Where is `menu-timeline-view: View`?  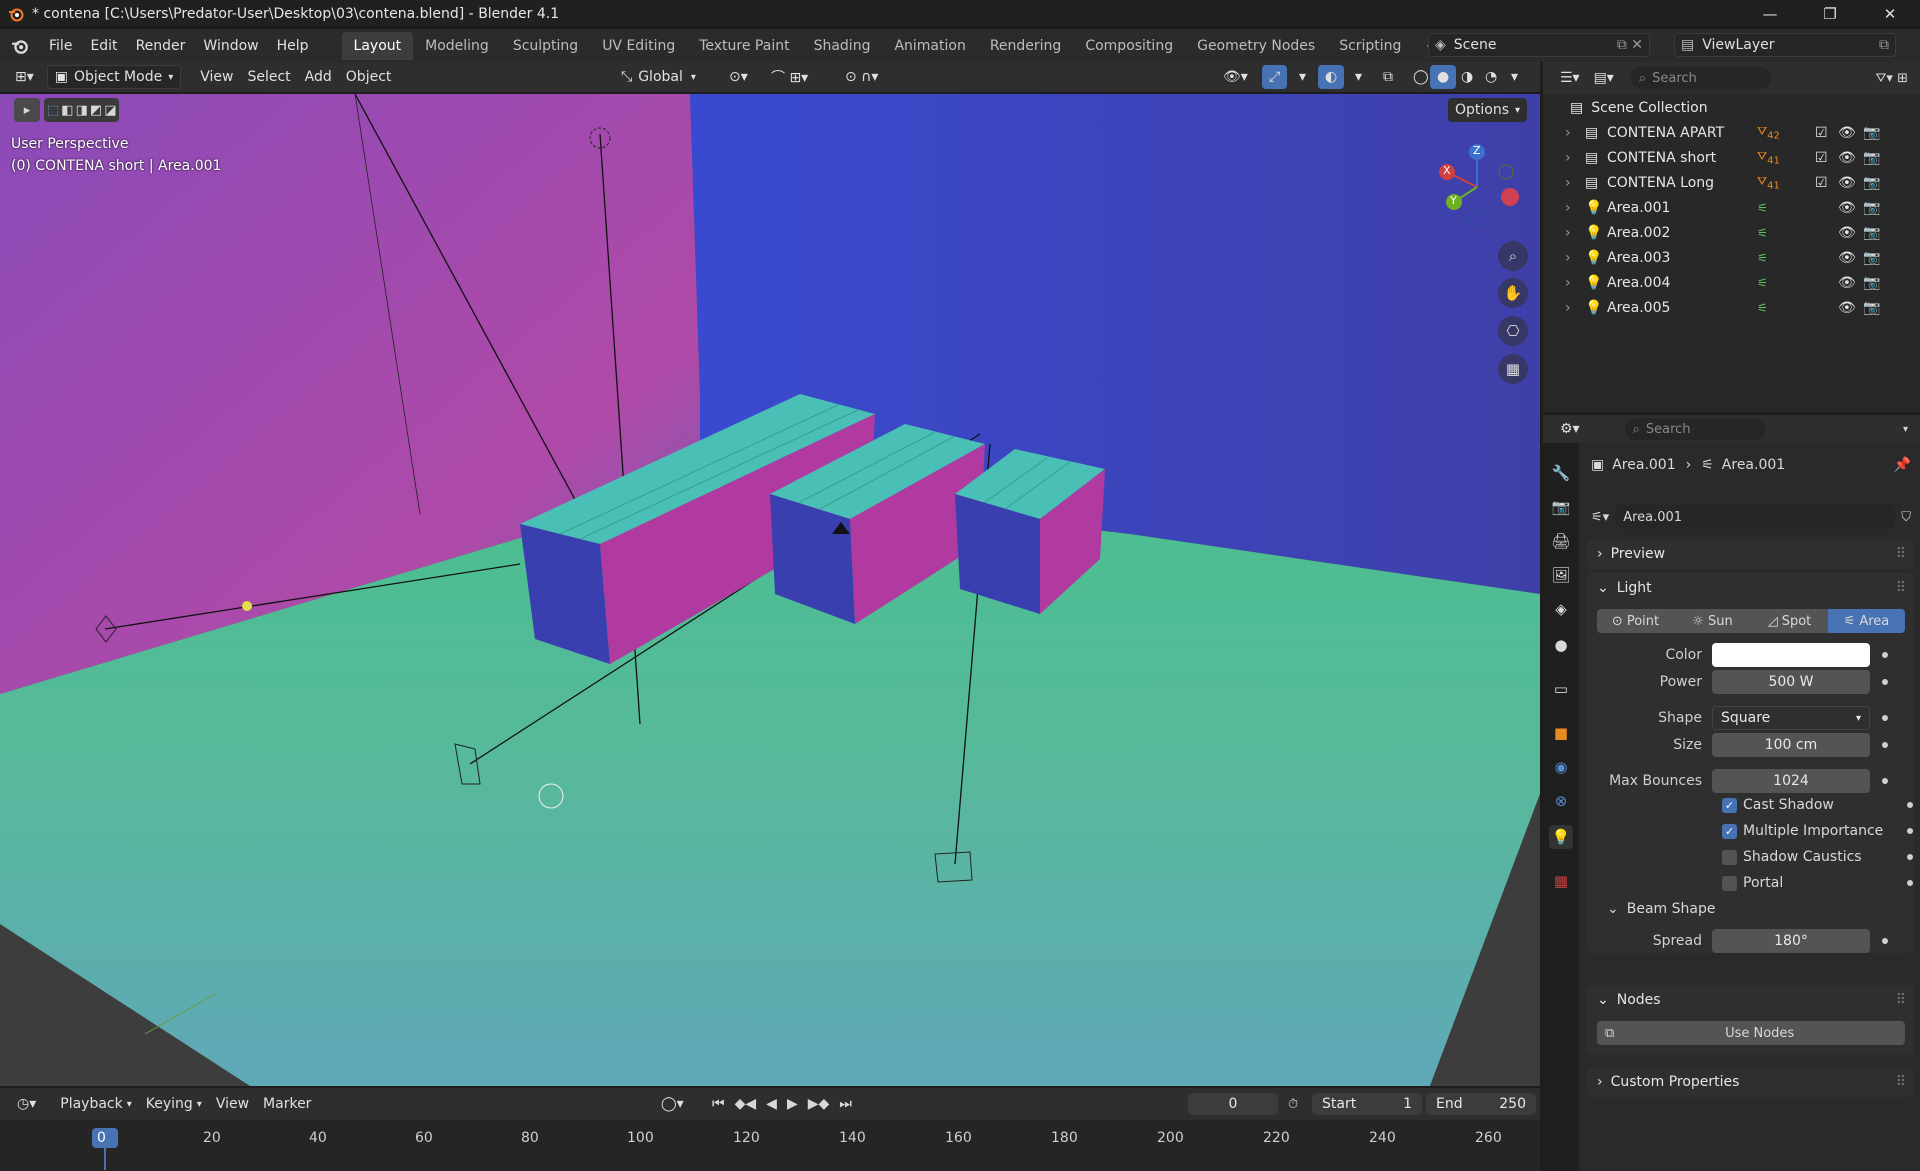 menu-timeline-view: View is located at coordinates (232, 1104).